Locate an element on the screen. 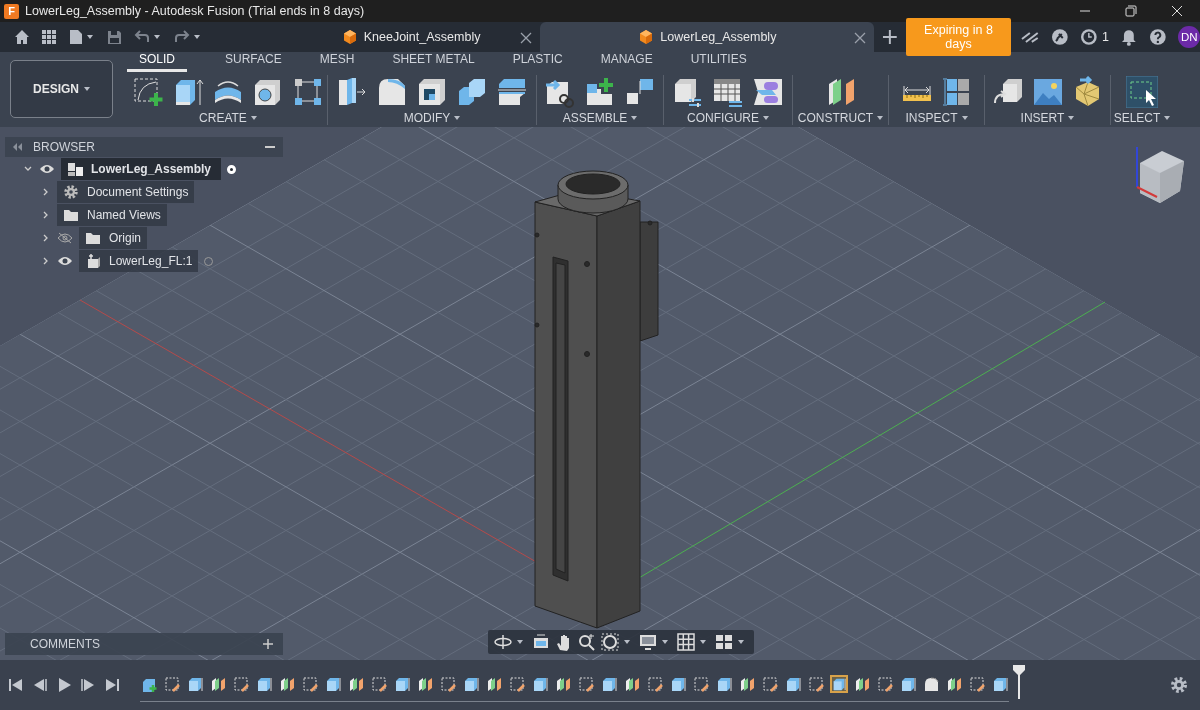  save-icon is located at coordinates (114, 37).